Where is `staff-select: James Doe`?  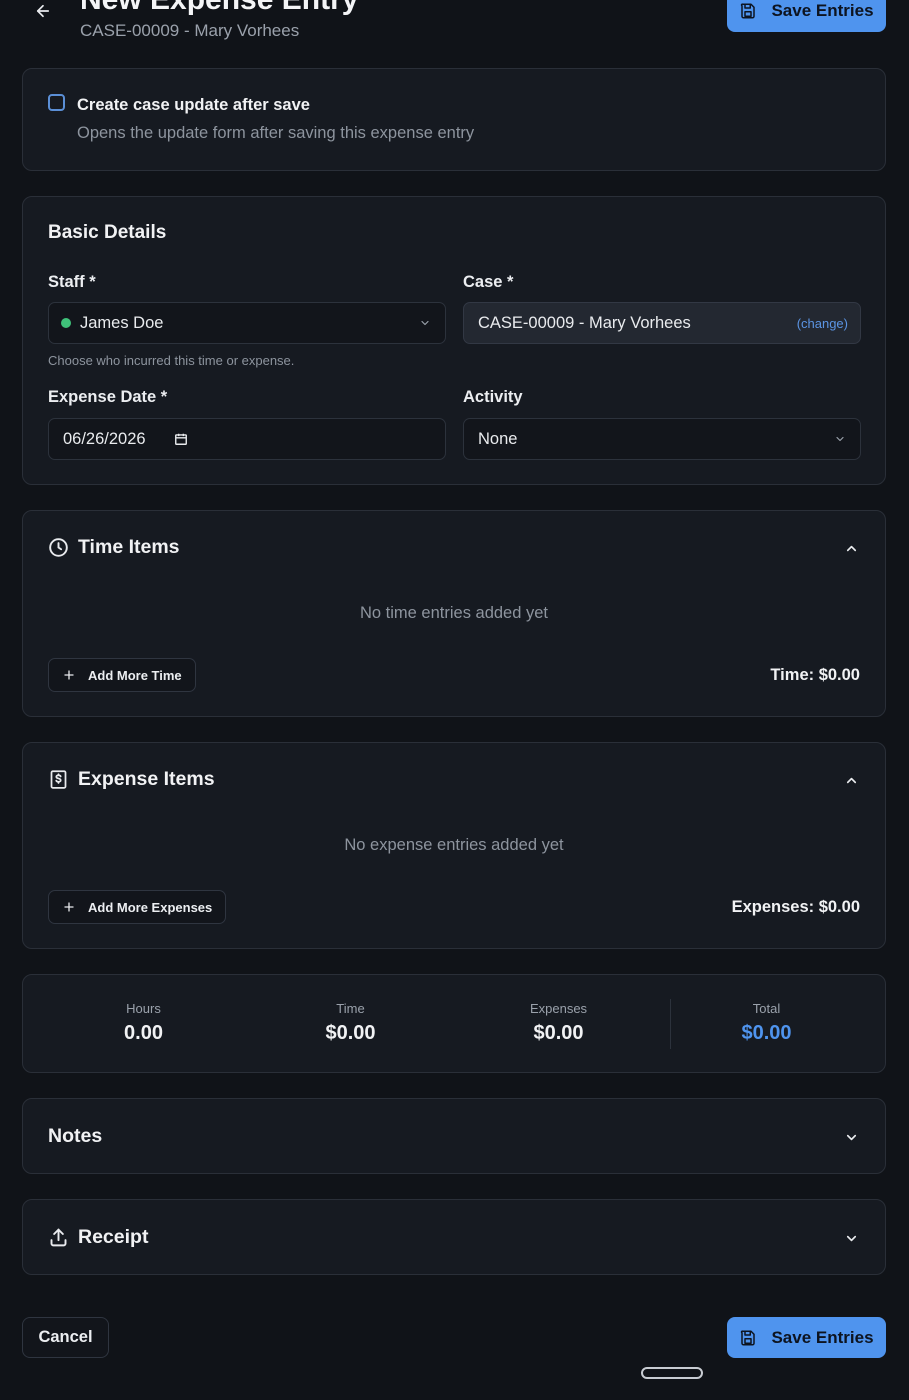
staff-select: James Doe is located at coordinates (247, 323).